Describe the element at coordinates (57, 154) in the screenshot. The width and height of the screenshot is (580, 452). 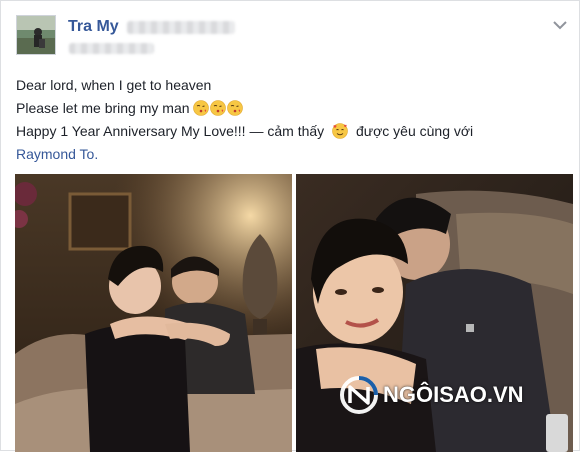
I see `tagged-person-link: Raymond To.` at that location.